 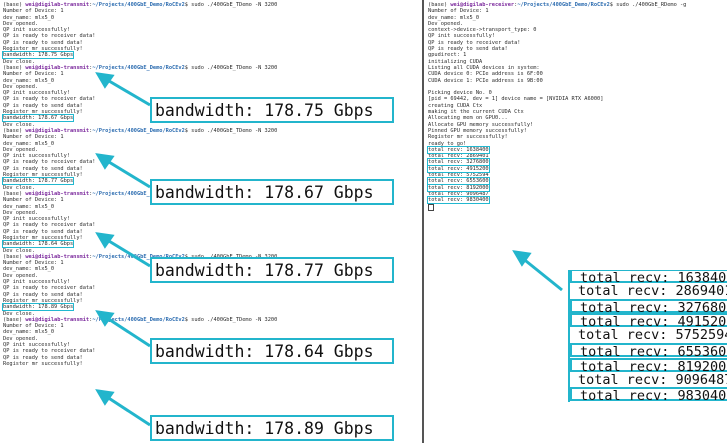 I want to click on bandwidth-callout-5: bandwidth: 178.89 Gbps, so click(x=272, y=428).